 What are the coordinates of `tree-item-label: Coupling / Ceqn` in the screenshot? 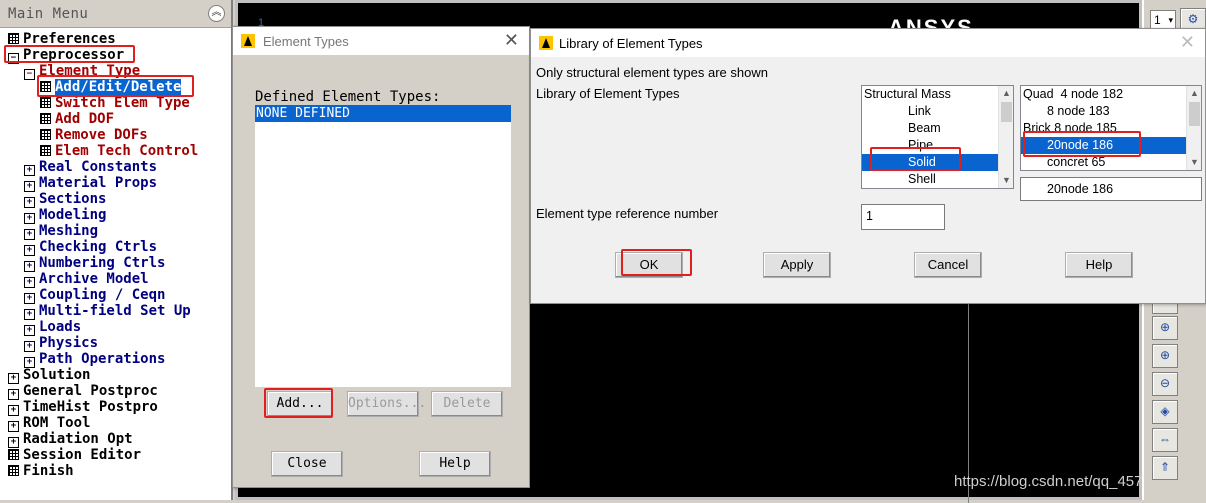 It's located at (102, 295).